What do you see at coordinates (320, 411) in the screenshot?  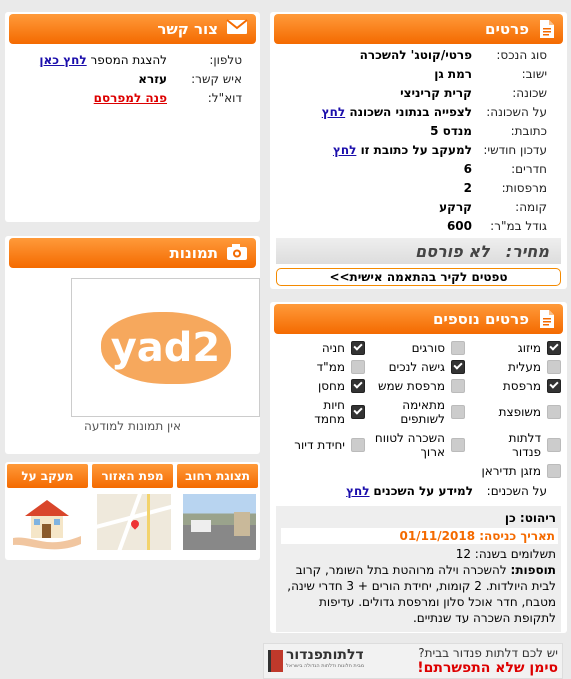 I see `feature-item: חיות מחמד` at bounding box center [320, 411].